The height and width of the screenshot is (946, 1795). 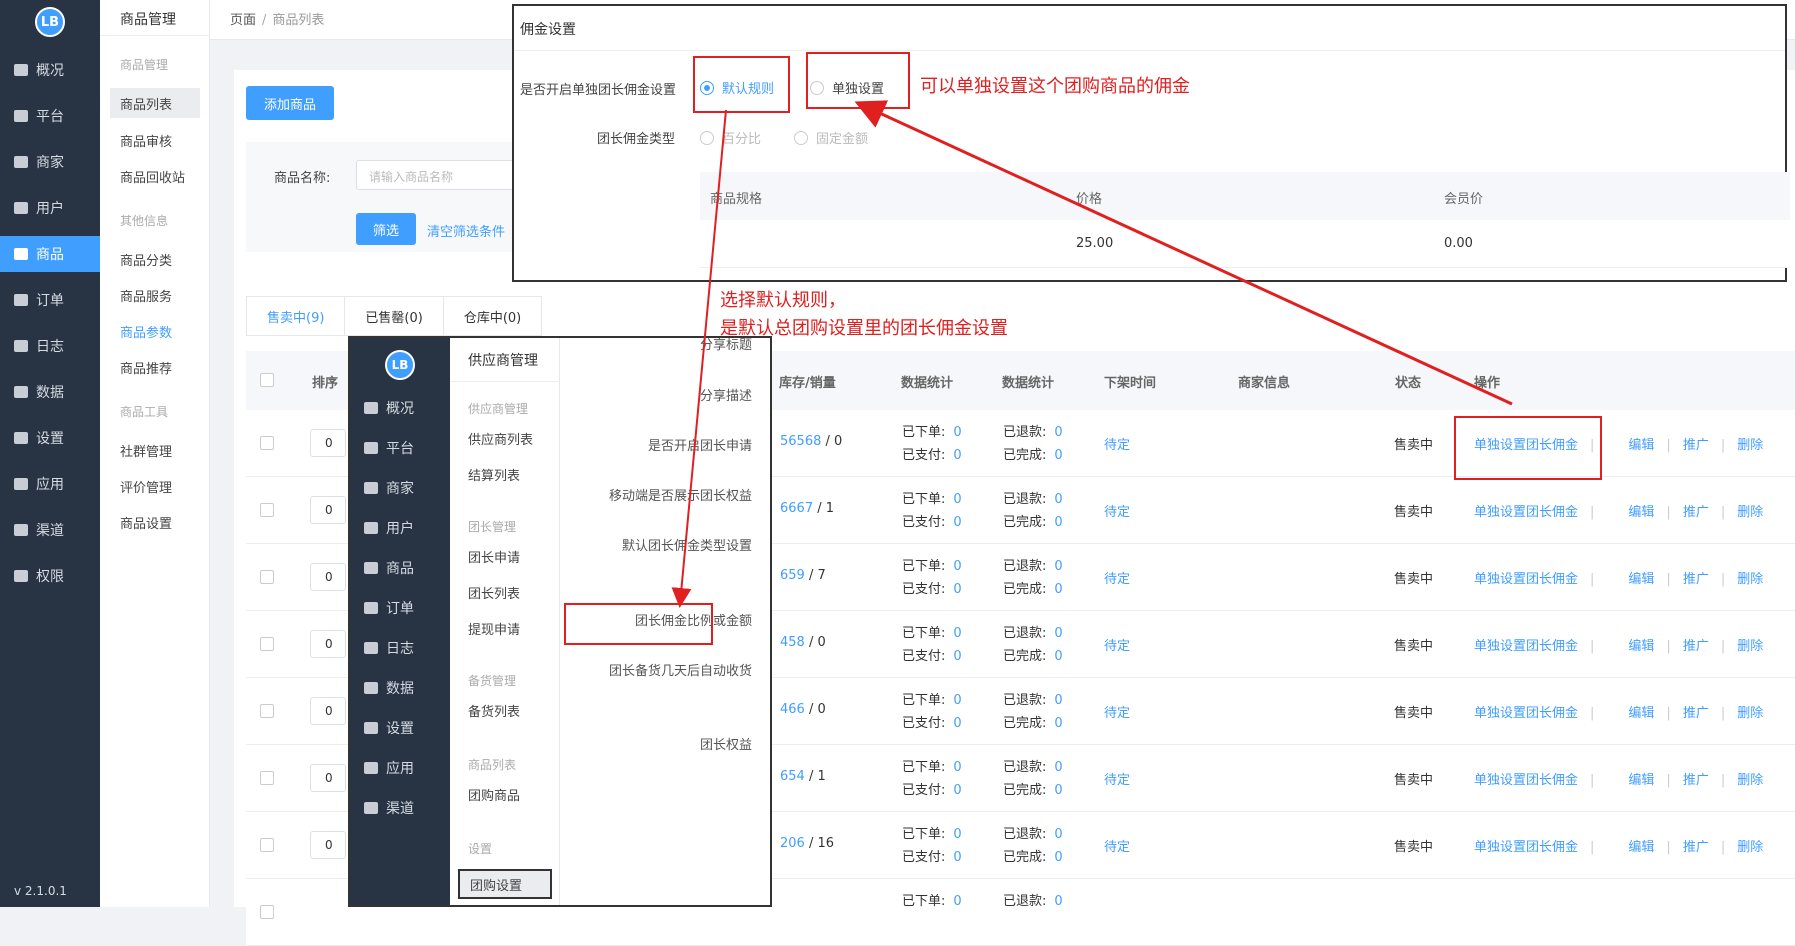 I want to click on arrow-default-to-rate, so click(x=699, y=358).